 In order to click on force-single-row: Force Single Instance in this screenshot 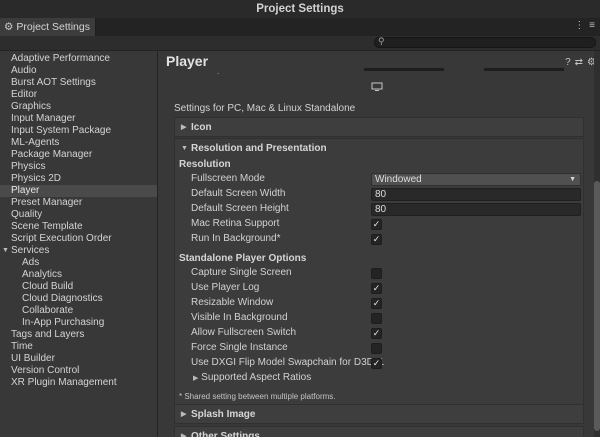, I will do `click(381, 349)`.